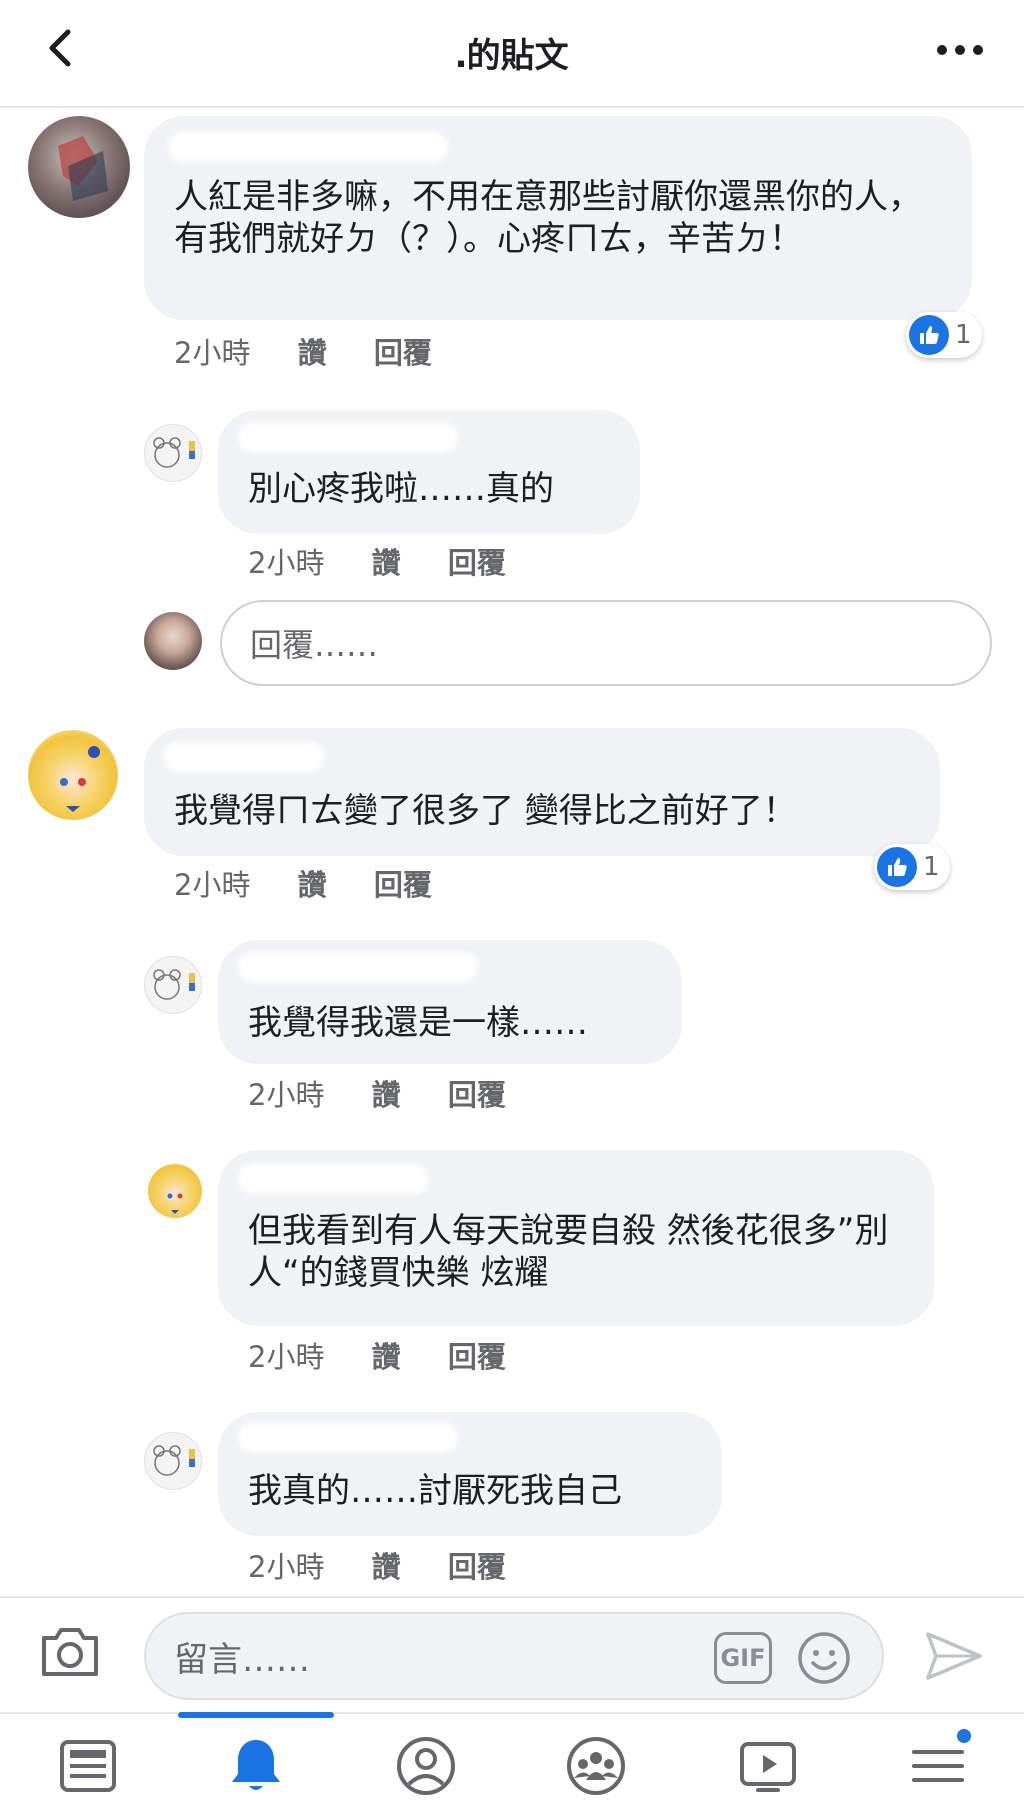 This screenshot has height=1820, width=1024. Describe the element at coordinates (256, 1715) in the screenshot. I see `active-tab-indicator` at that location.